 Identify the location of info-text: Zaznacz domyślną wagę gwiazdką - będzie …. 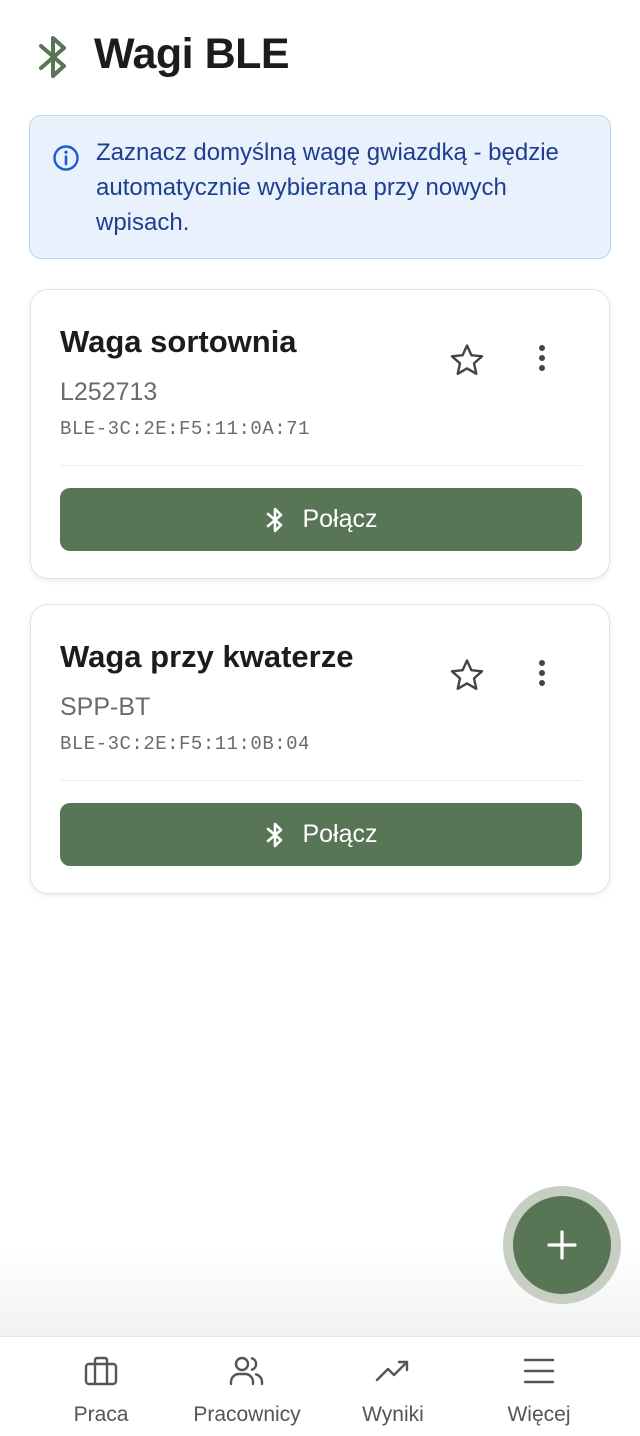
(327, 187).